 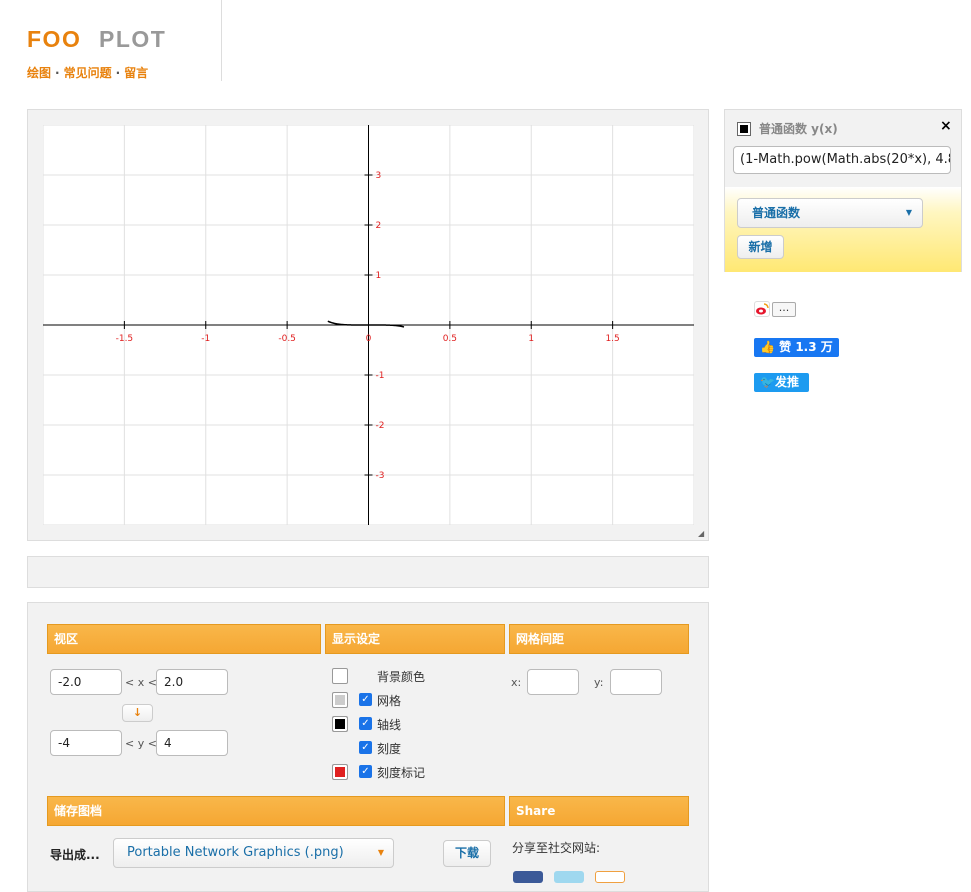 I want to click on header-nav: 绘图 · 常见问题 · 留言, so click(x=87, y=72).